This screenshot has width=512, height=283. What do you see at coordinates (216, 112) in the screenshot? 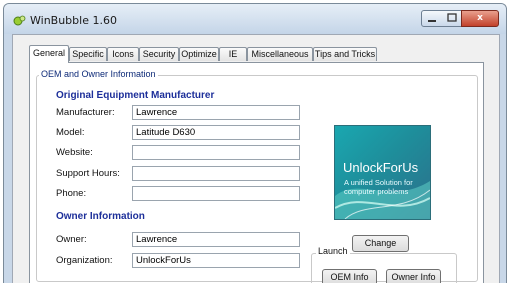
I see `manufacturer-field: Lawrence` at bounding box center [216, 112].